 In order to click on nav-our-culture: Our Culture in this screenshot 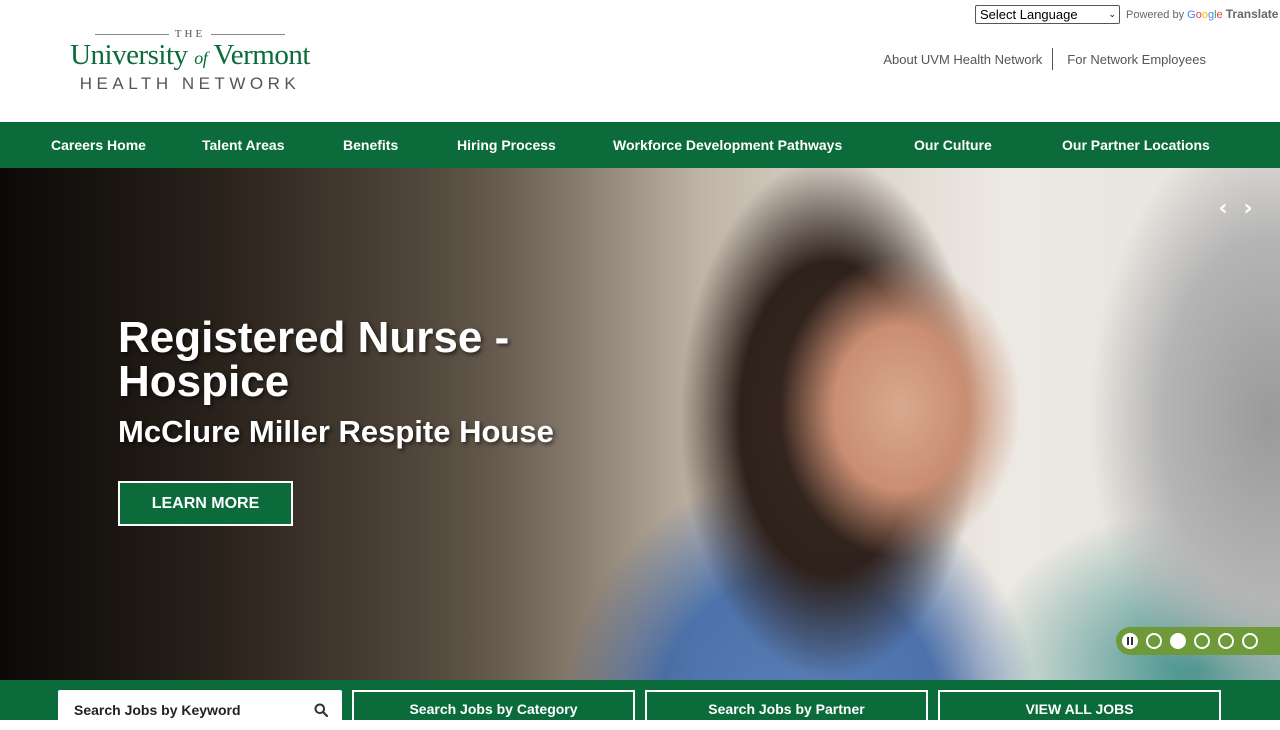, I will do `click(953, 145)`.